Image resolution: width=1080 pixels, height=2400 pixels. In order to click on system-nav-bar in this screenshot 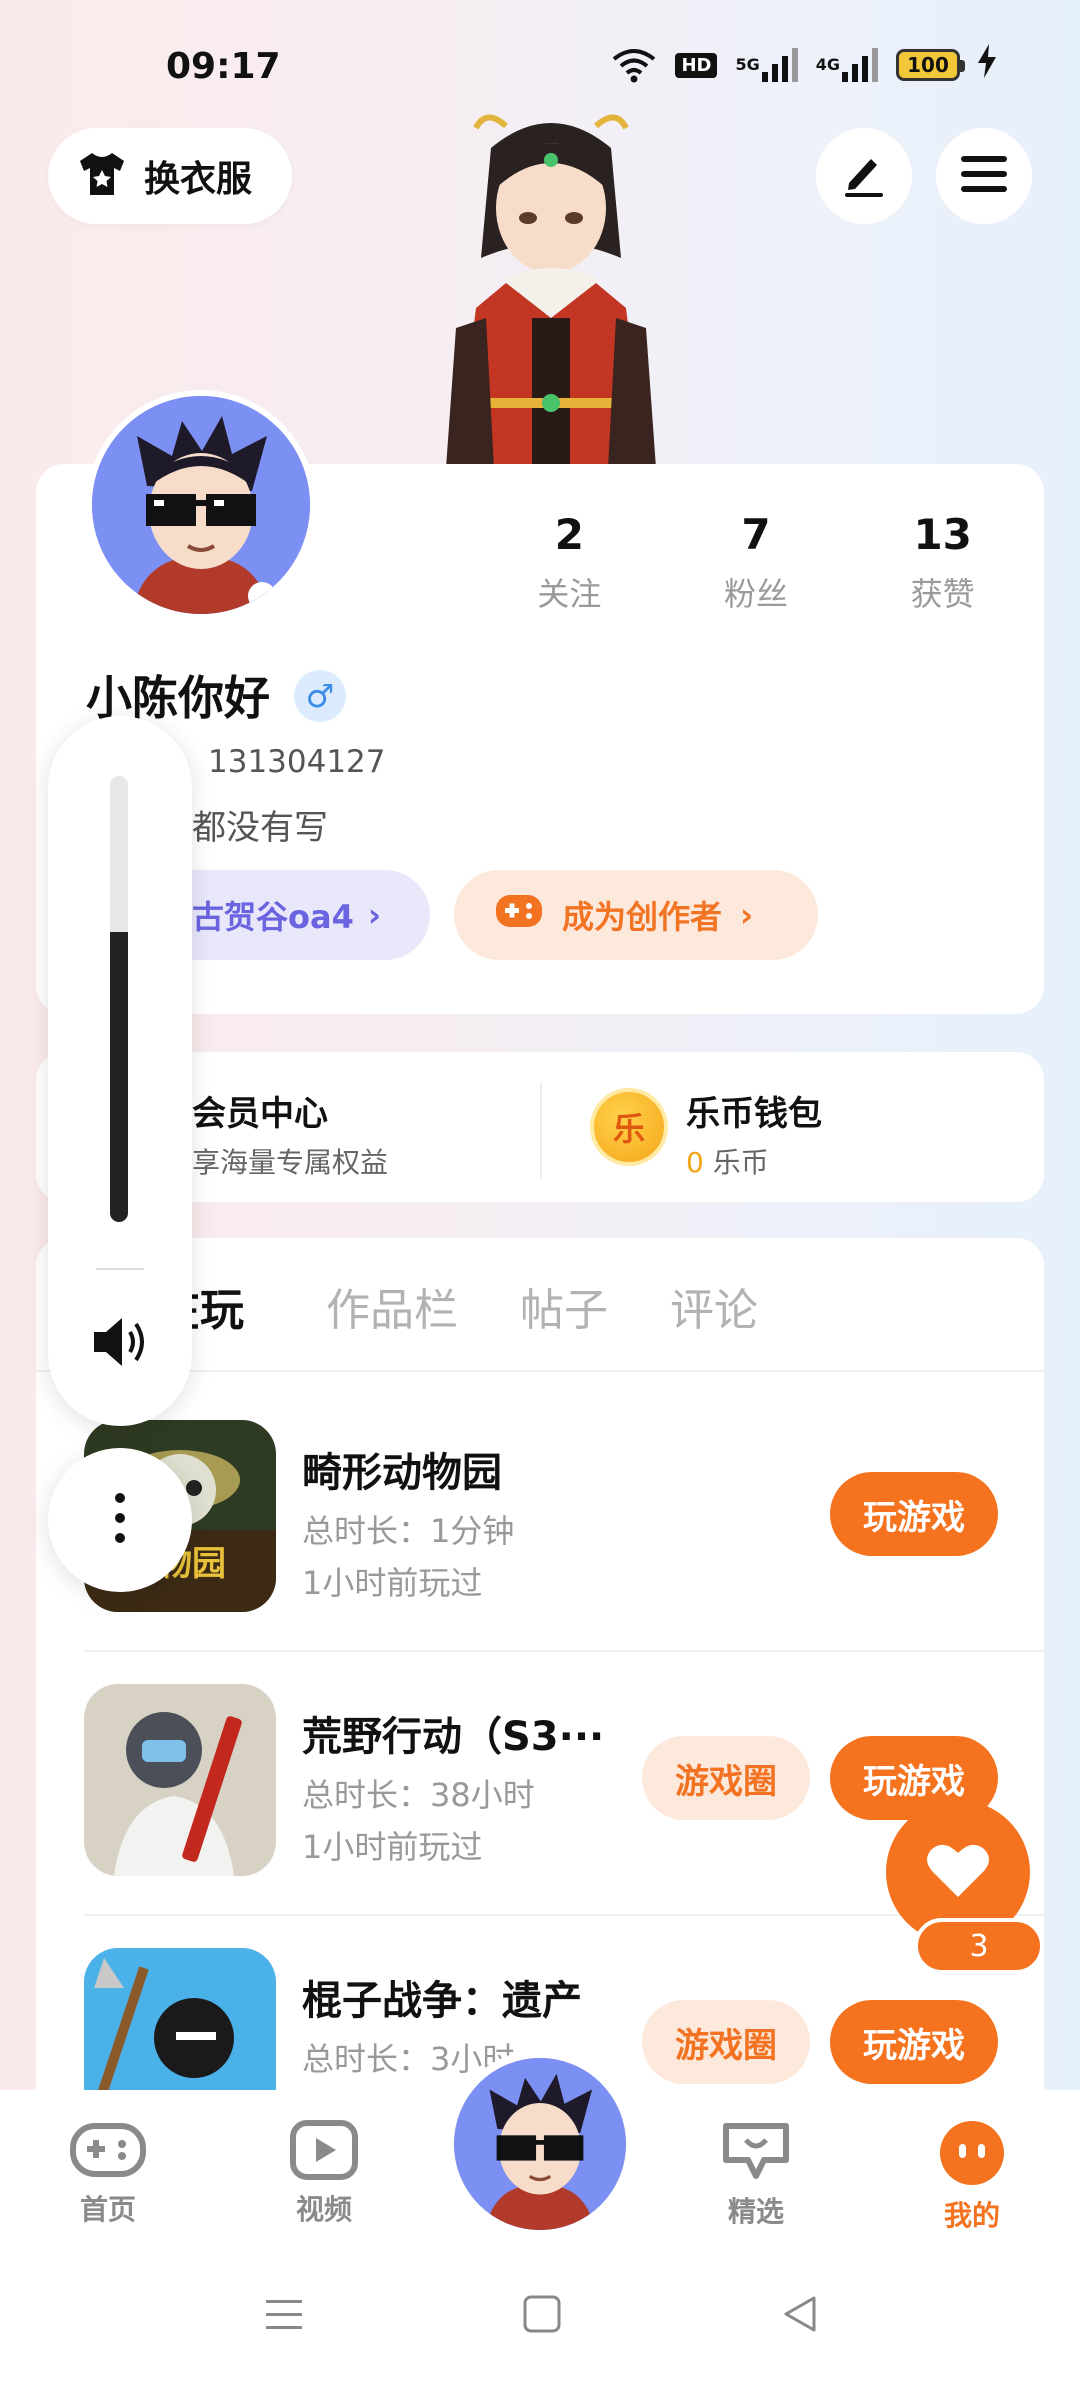, I will do `click(540, 2325)`.